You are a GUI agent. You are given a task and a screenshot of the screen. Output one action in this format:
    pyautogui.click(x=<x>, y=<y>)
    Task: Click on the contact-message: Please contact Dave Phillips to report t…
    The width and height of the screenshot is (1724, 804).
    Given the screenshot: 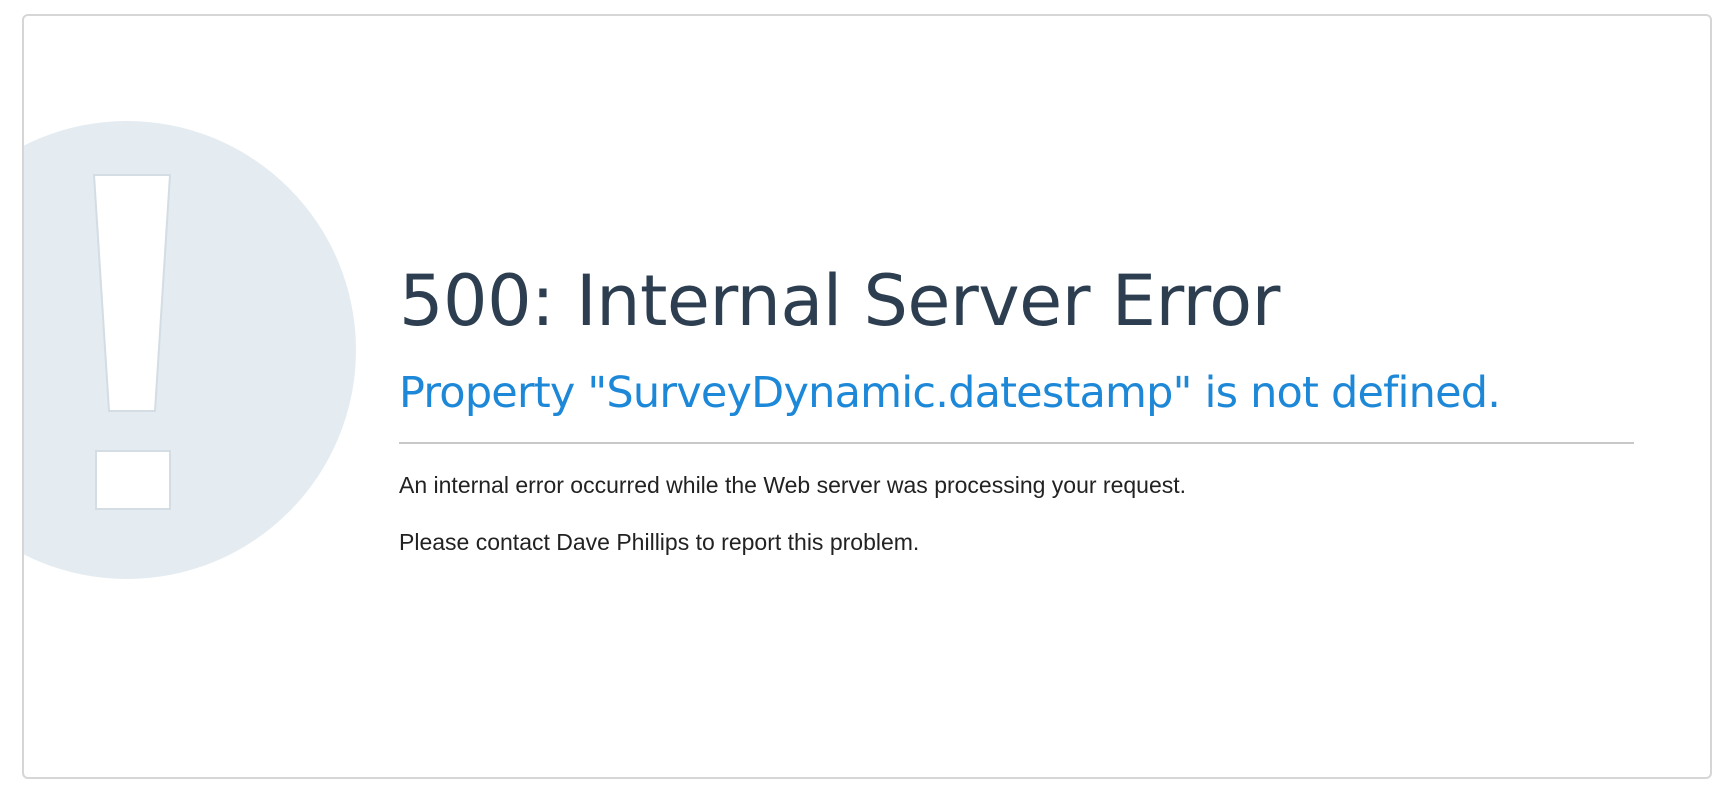 What is the action you would take?
    pyautogui.click(x=659, y=542)
    